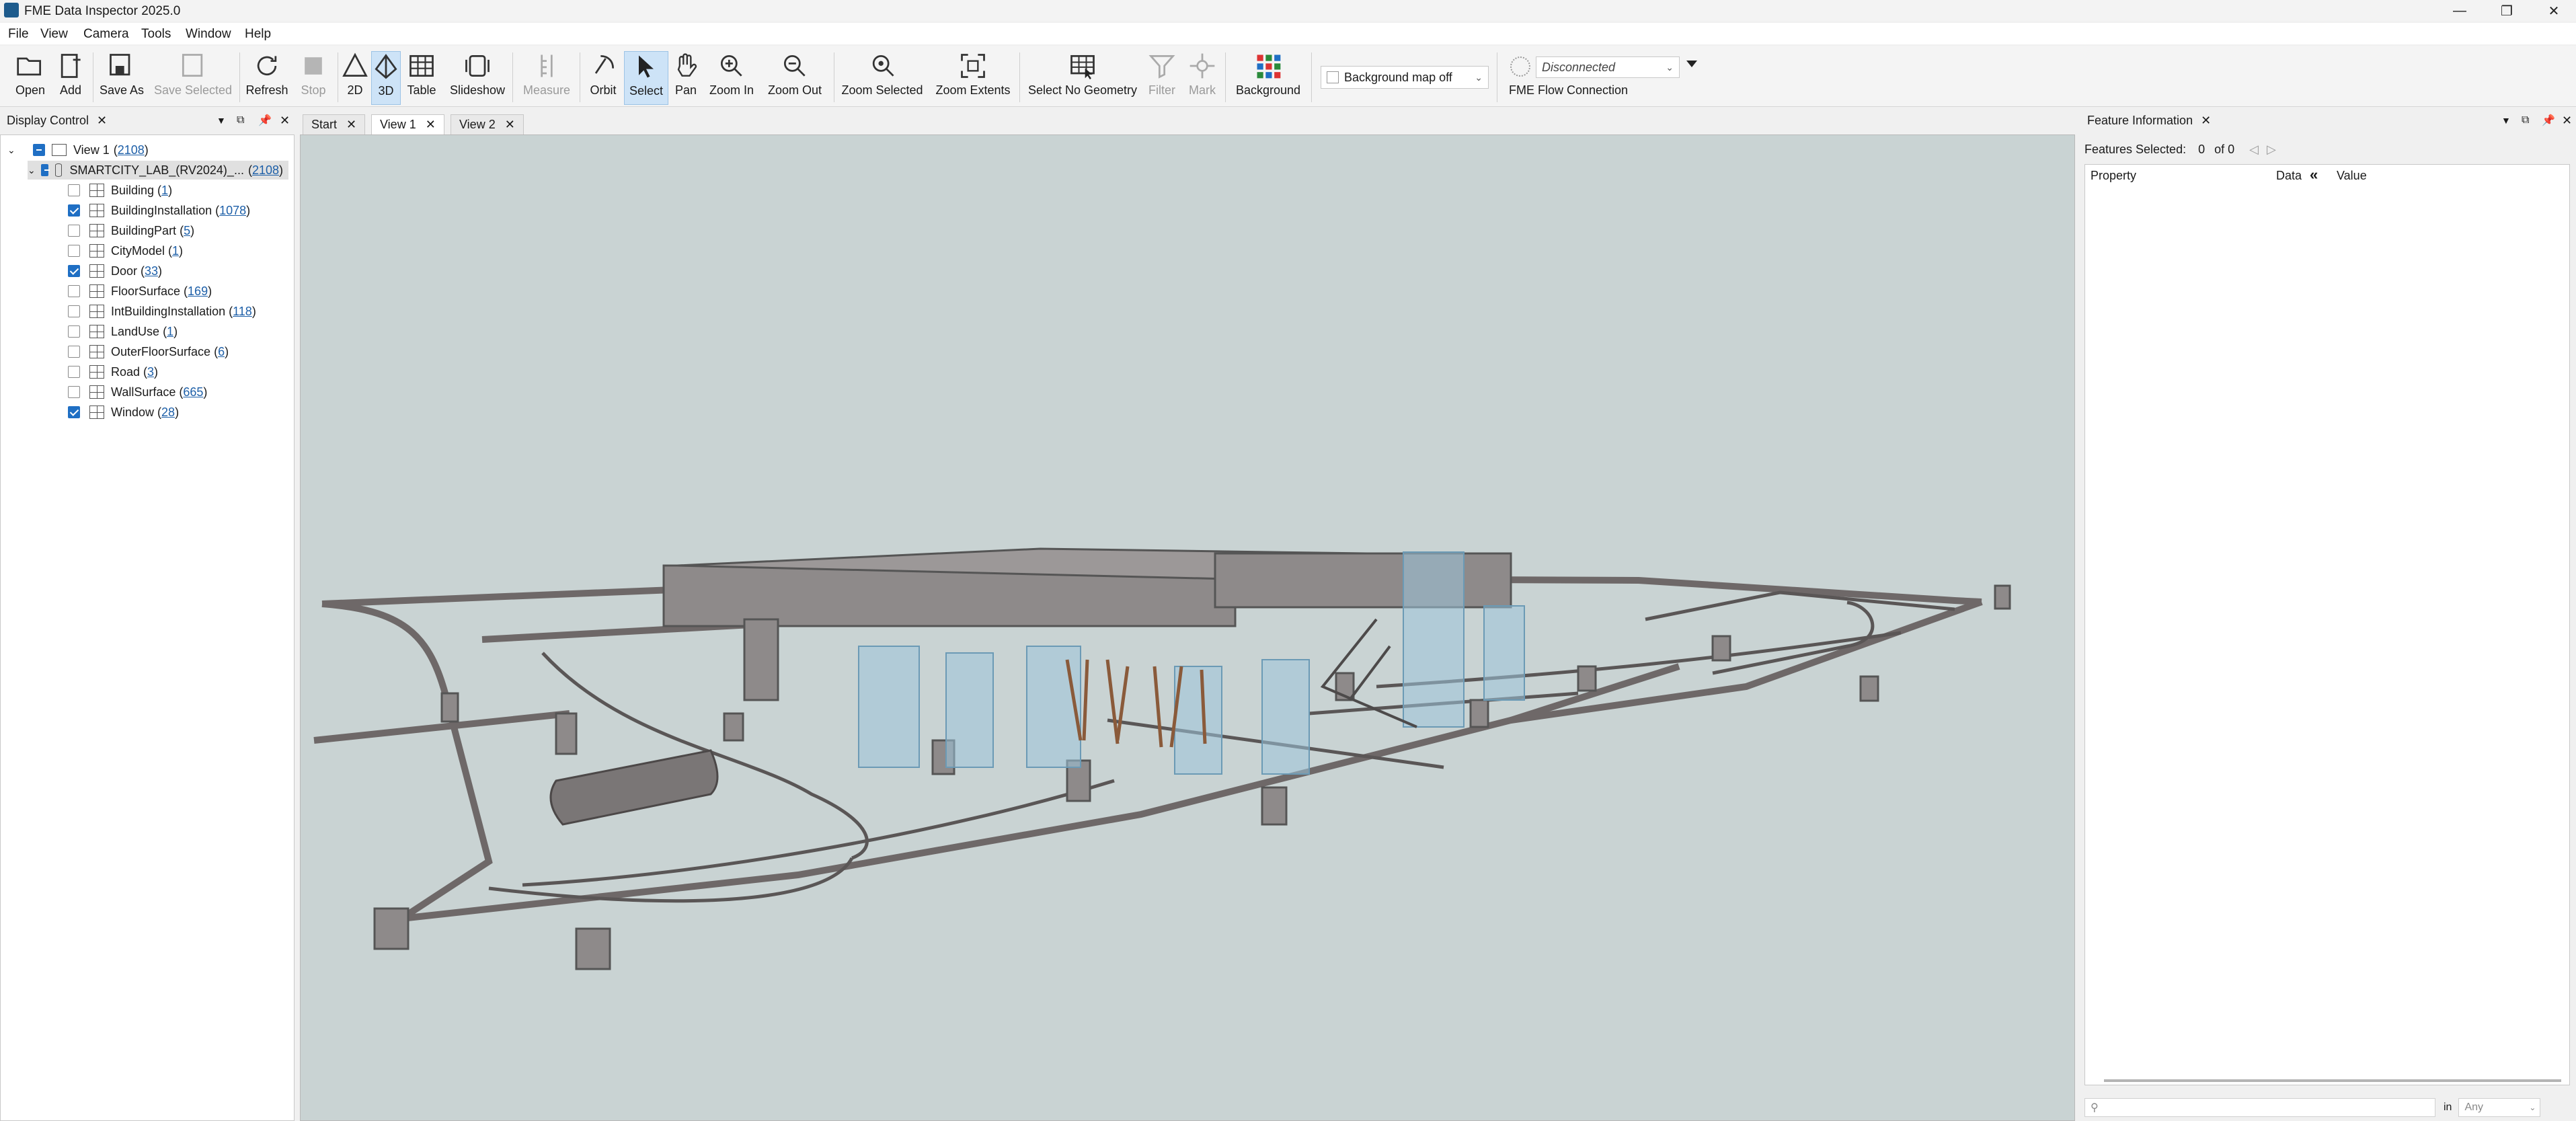 This screenshot has height=1121, width=2576. What do you see at coordinates (162, 311) in the screenshot?
I see `layer-row: IntBuildingInstallation (118)` at bounding box center [162, 311].